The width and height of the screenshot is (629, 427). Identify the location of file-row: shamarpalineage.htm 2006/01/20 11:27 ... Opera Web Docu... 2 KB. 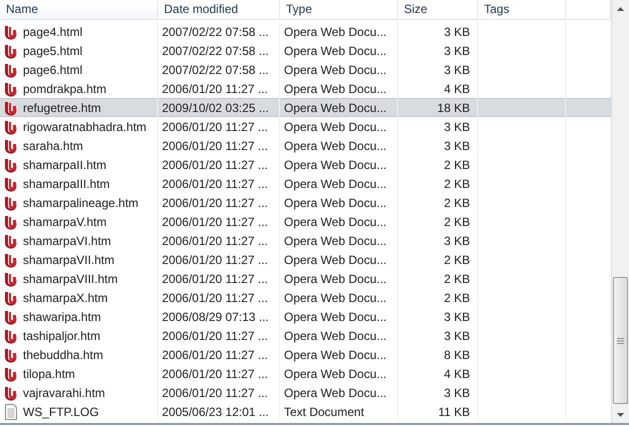
(305, 202).